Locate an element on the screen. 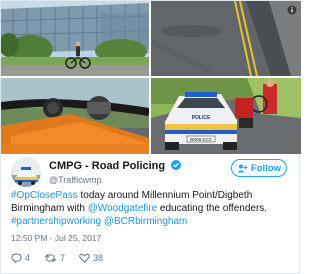 This screenshot has height=274, width=320. avatar is located at coordinates (26, 172).